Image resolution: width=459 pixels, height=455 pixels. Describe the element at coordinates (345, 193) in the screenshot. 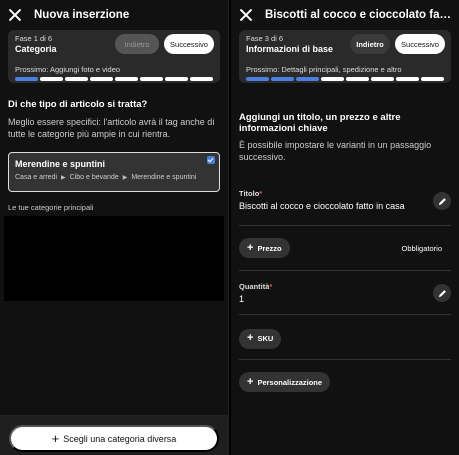

I see `title-label: Titolo*` at that location.